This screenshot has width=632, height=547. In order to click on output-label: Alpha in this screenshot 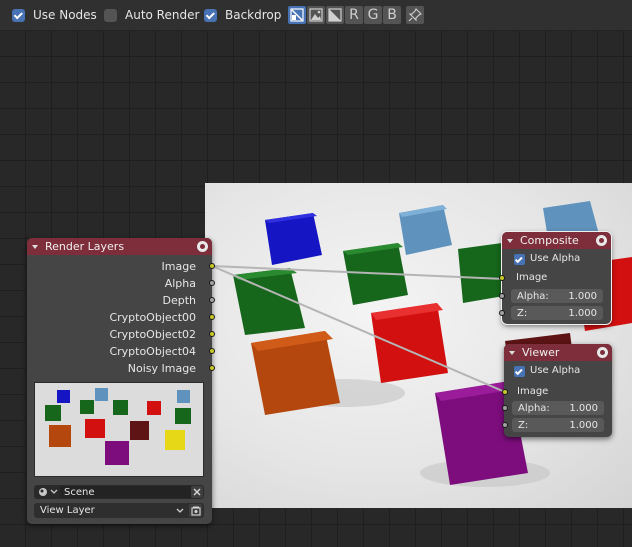, I will do `click(180, 283)`.